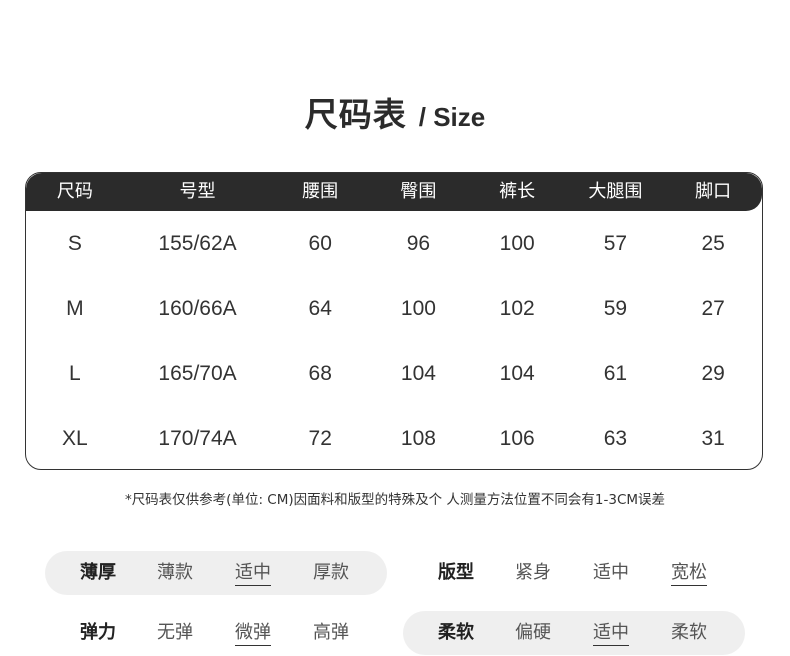 This screenshot has width=790, height=656. What do you see at coordinates (320, 438) in the screenshot?
I see `table-cell: 72` at bounding box center [320, 438].